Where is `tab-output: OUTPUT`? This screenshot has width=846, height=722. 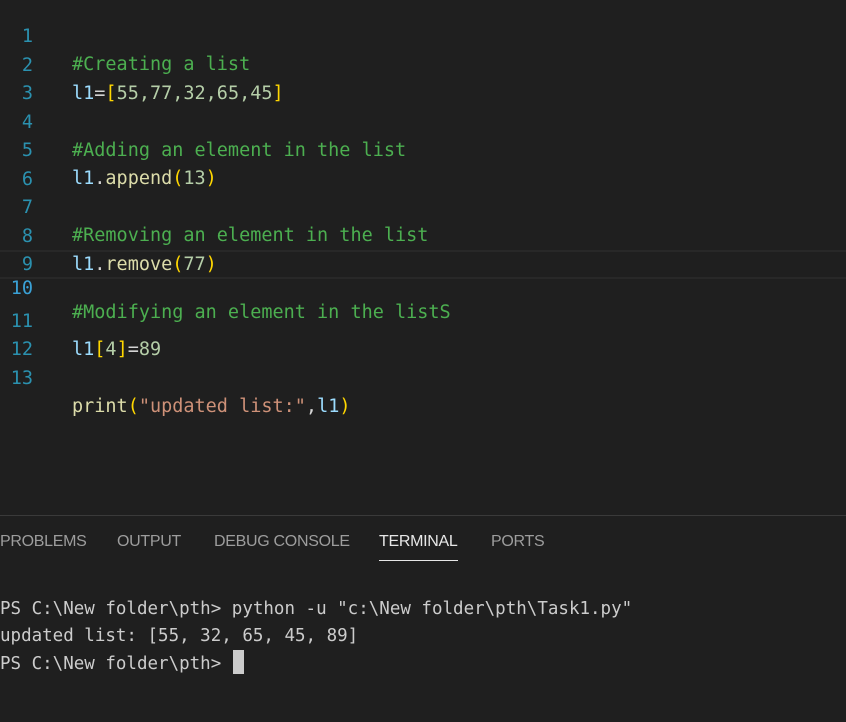
tab-output: OUTPUT is located at coordinates (149, 547).